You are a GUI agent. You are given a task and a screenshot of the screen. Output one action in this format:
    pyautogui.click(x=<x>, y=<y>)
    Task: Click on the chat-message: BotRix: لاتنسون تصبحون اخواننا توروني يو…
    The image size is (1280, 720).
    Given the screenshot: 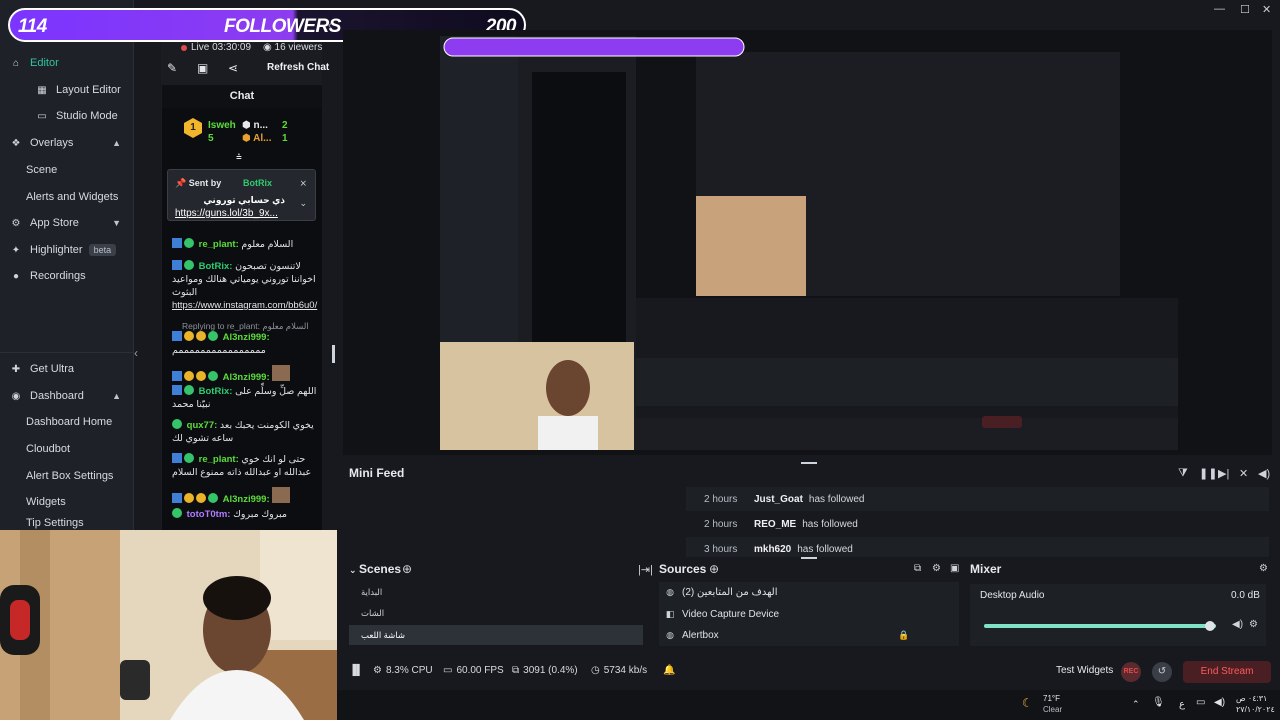 What is the action you would take?
    pyautogui.click(x=245, y=285)
    